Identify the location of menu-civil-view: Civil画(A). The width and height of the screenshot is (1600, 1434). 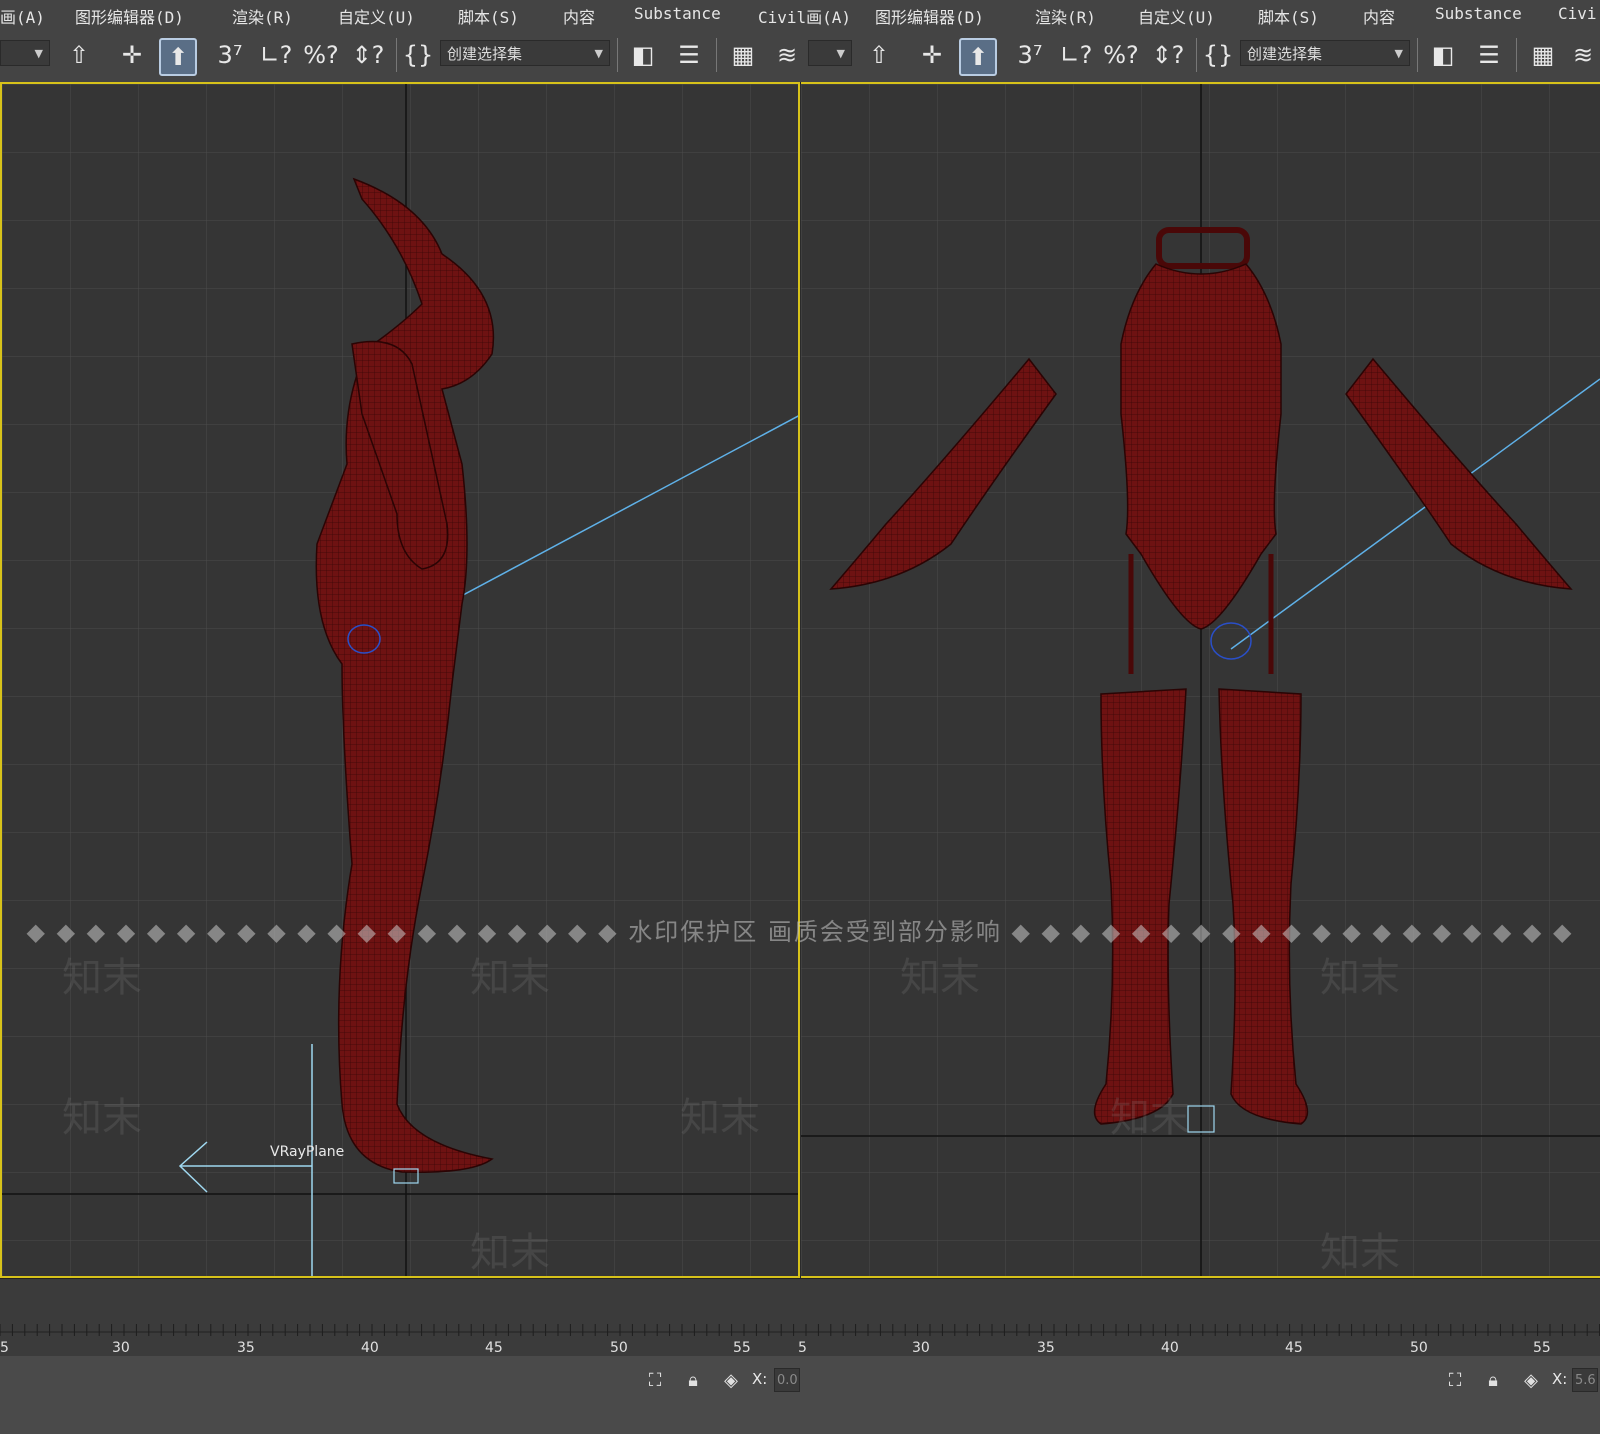
(804, 16).